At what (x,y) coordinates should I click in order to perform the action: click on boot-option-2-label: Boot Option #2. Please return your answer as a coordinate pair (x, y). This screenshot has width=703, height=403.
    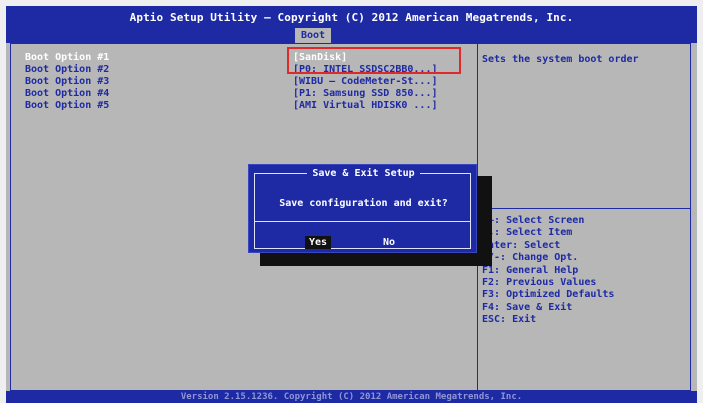
    Looking at the image, I should click on (67, 69).